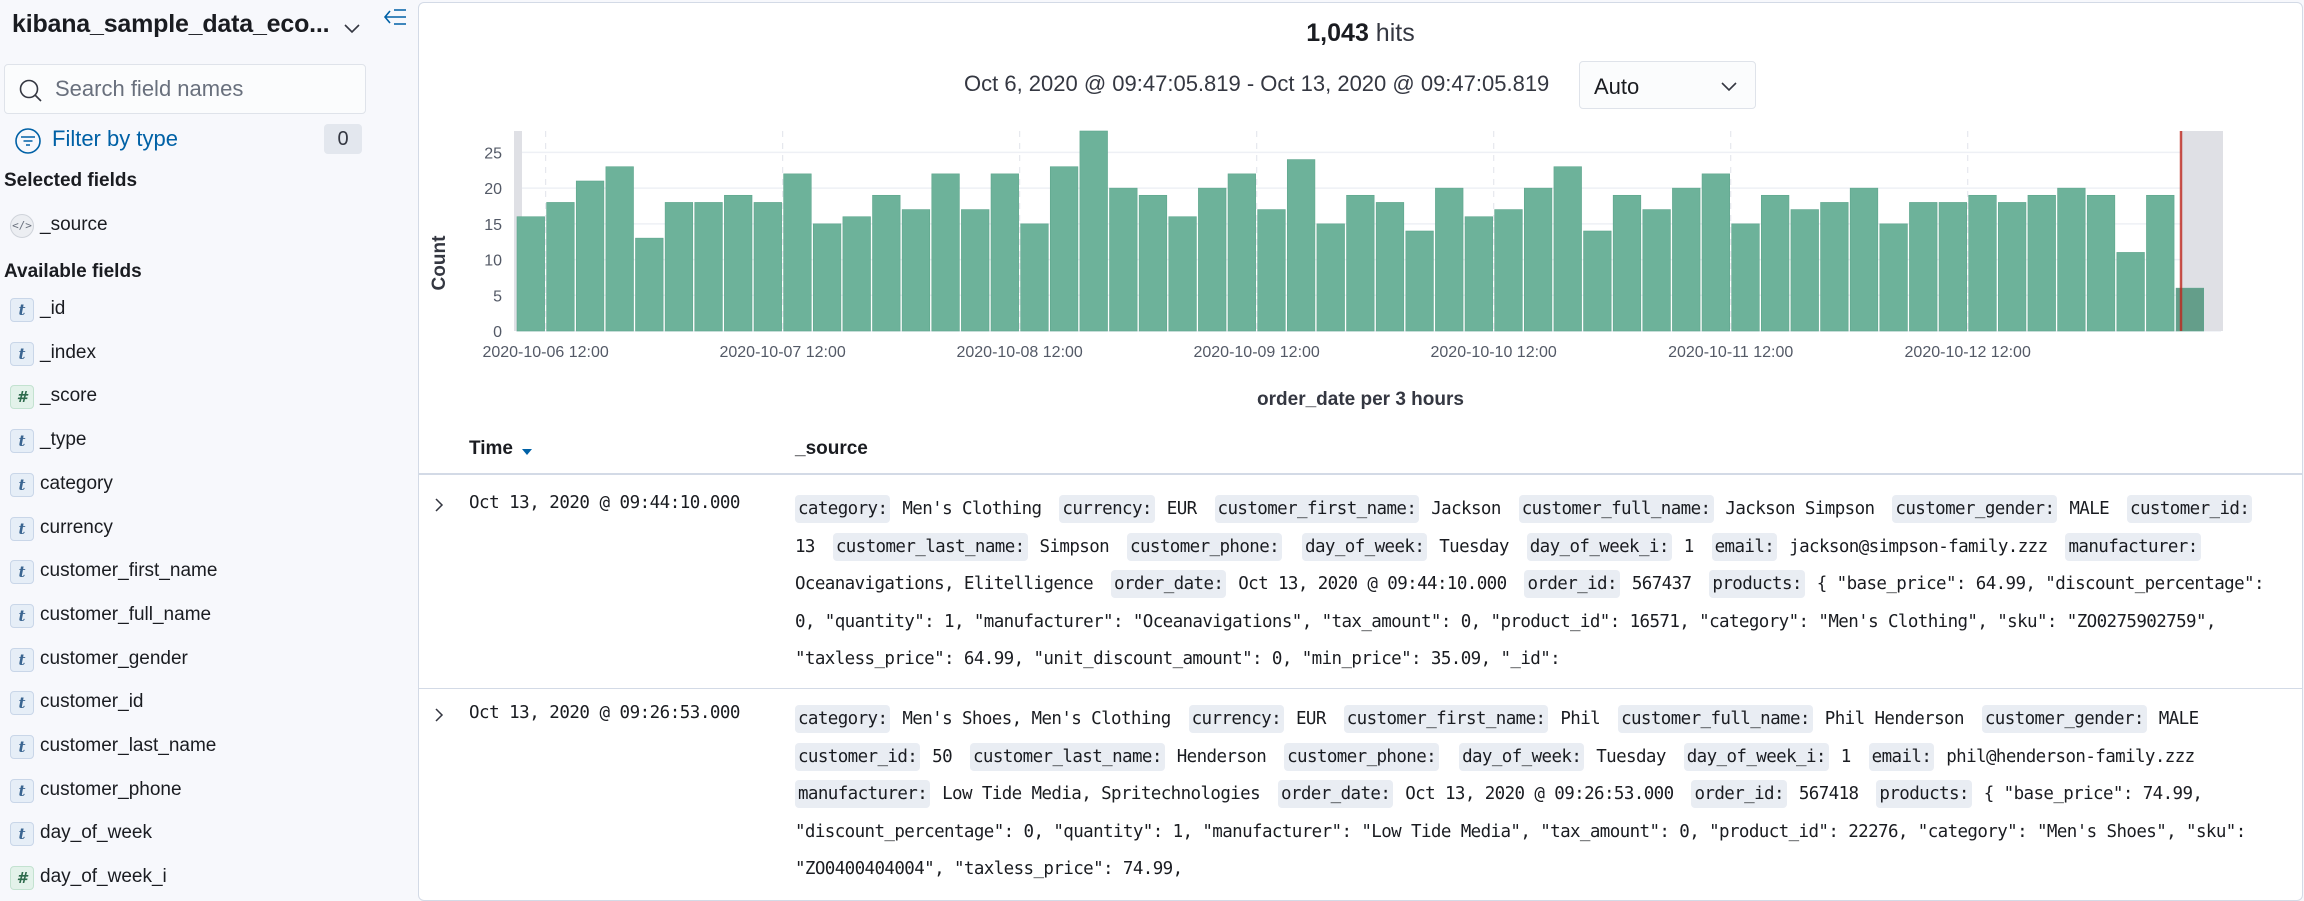 The height and width of the screenshot is (901, 2304). What do you see at coordinates (1616, 509) in the screenshot?
I see `source-field-key: customer_full_name:` at bounding box center [1616, 509].